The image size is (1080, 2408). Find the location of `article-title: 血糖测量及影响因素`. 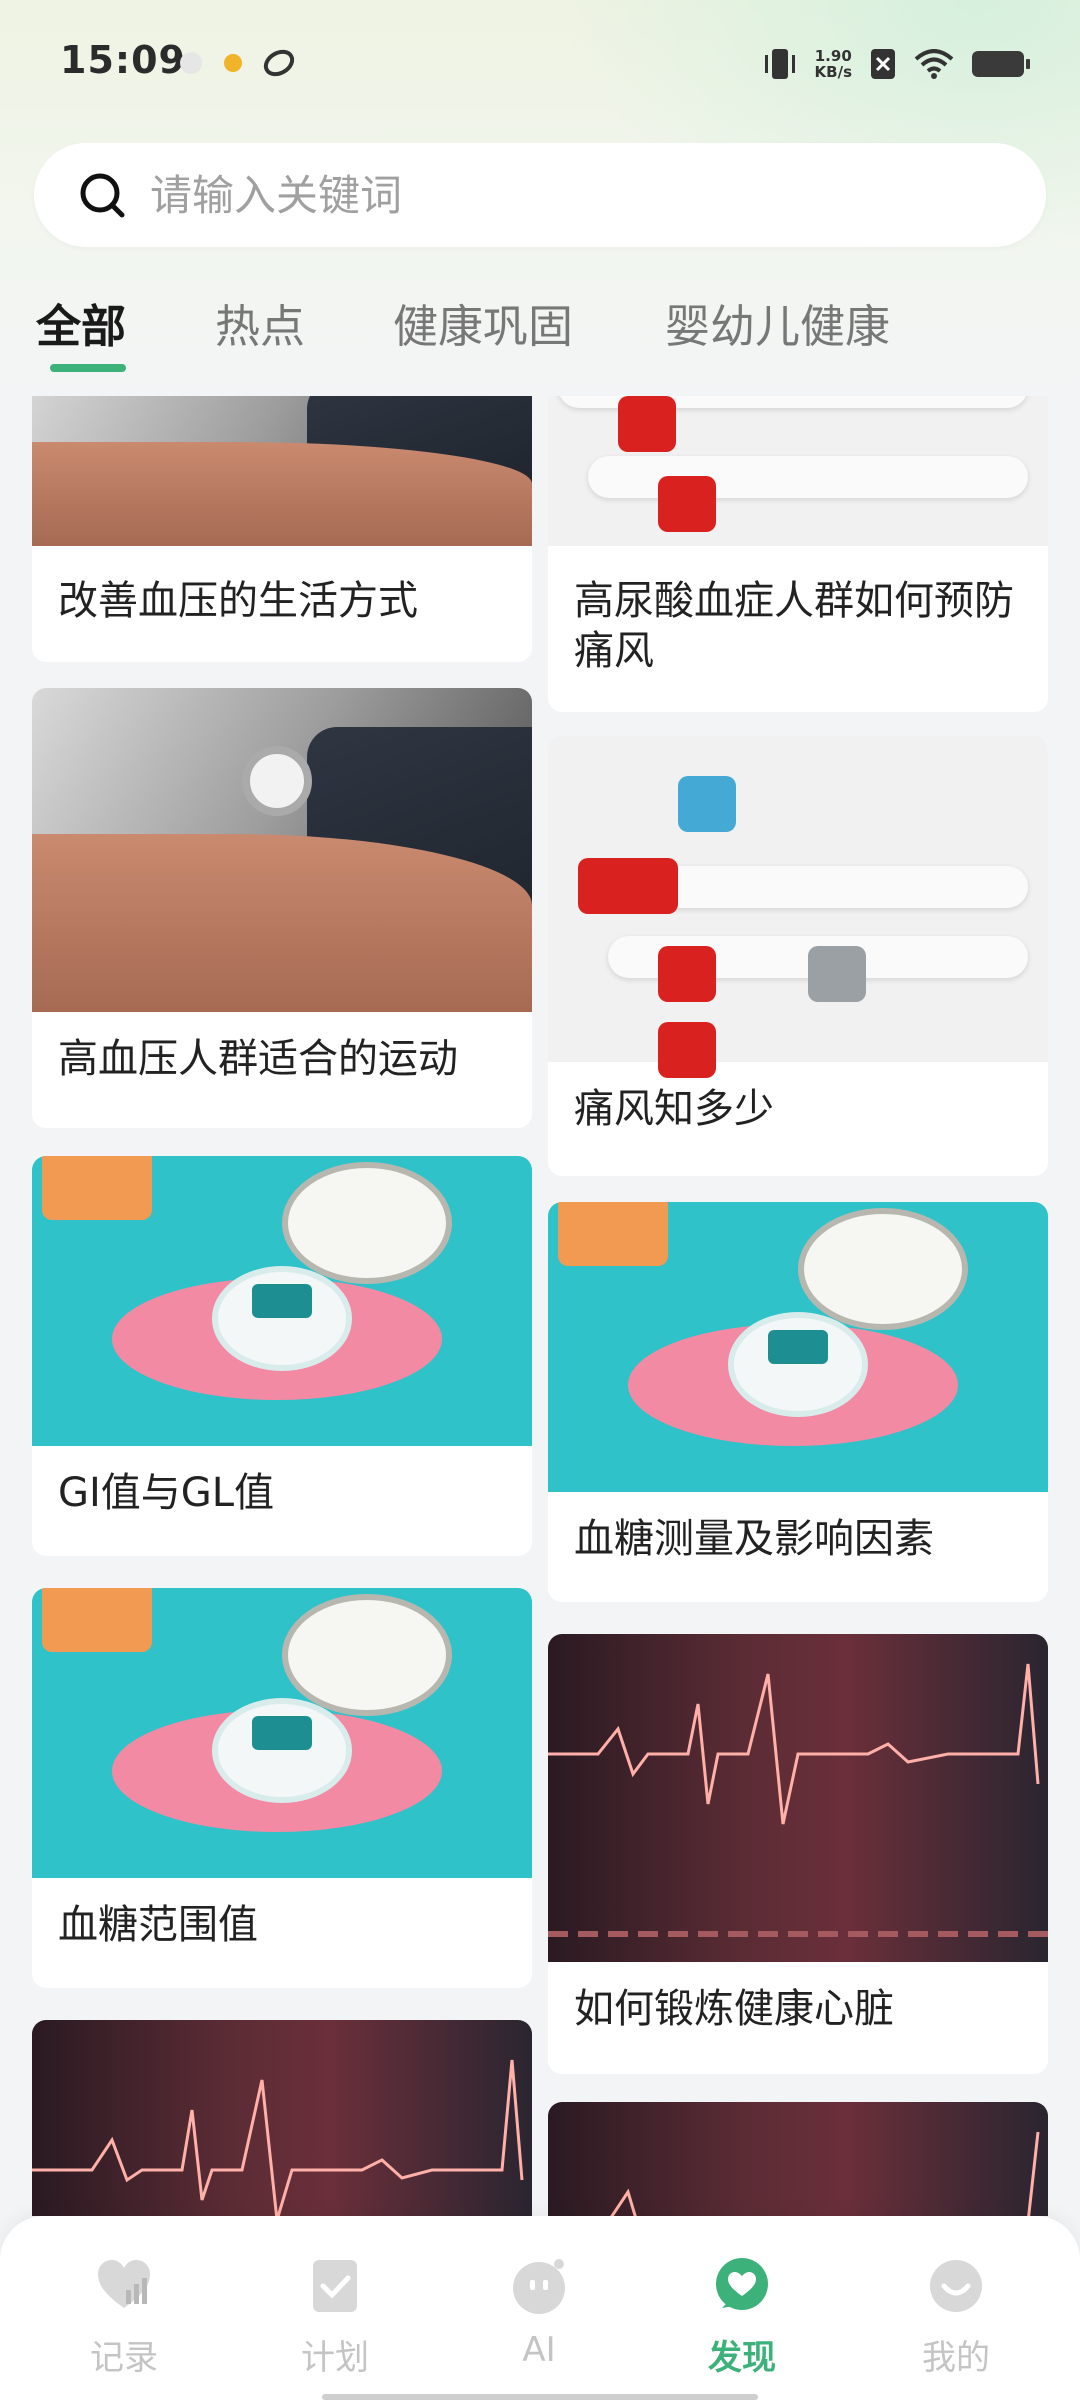

article-title: 血糖测量及影响因素 is located at coordinates (754, 1539).